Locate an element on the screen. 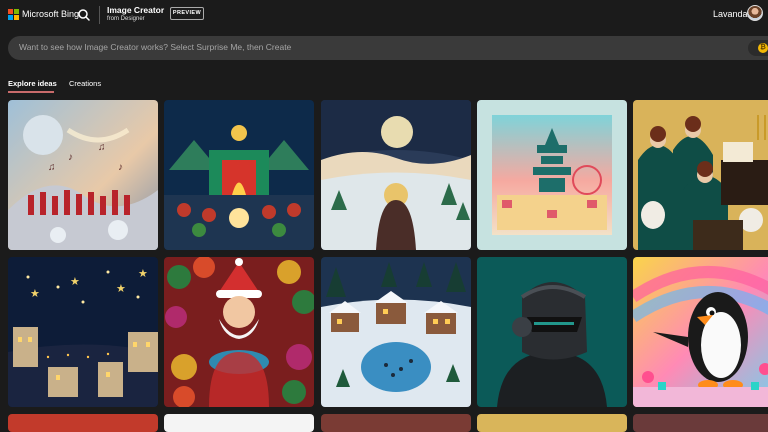  tile-penguin-3d is located at coordinates (700, 332).